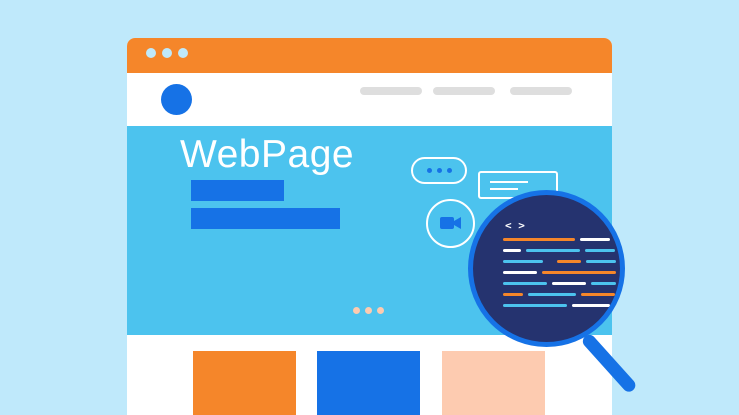  I want to click on content-card-peach, so click(493, 383).